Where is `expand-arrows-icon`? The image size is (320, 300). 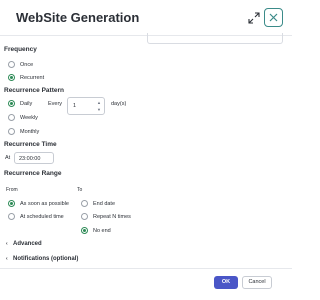
expand-arrows-icon is located at coordinates (254, 18).